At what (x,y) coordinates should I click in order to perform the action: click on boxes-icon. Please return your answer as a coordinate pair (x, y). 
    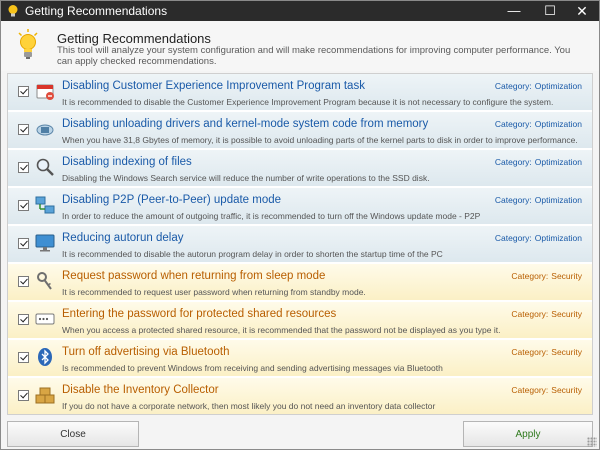
    Looking at the image, I should click on (45, 395).